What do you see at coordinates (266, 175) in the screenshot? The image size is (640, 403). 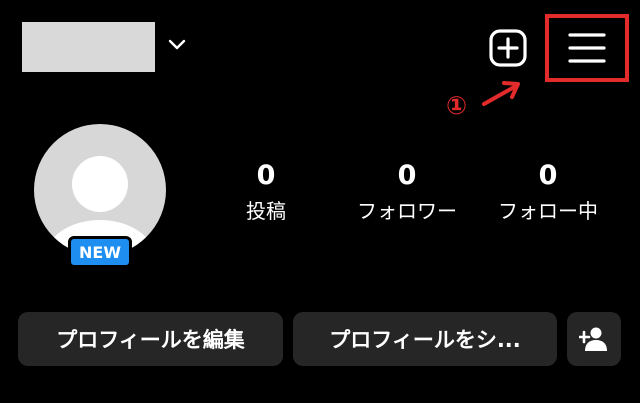 I see `posts-count: 0` at bounding box center [266, 175].